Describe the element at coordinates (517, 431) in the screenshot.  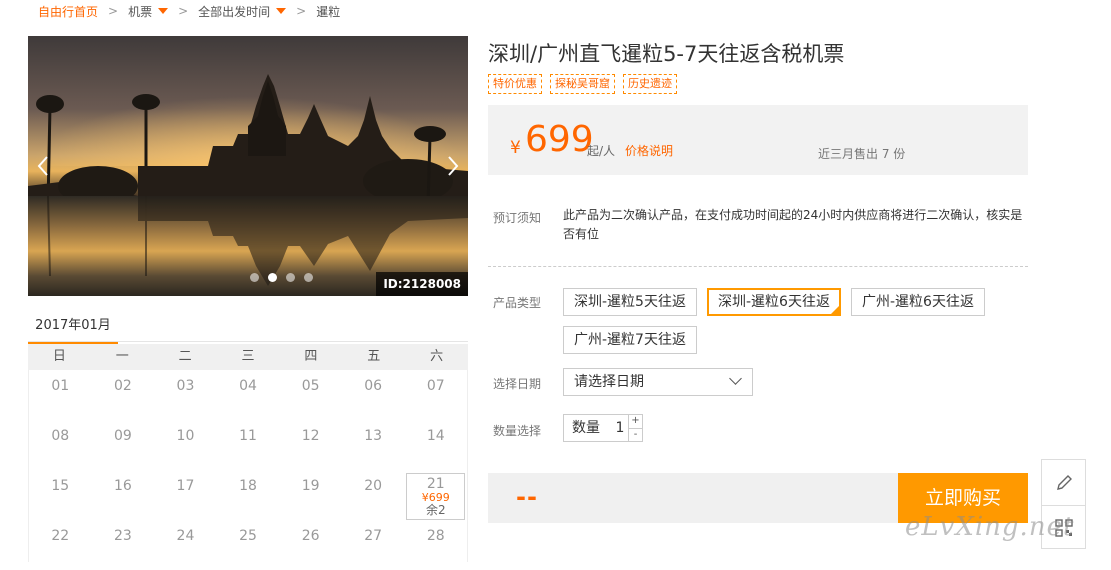
I see `quantity-label: 数量选择` at that location.